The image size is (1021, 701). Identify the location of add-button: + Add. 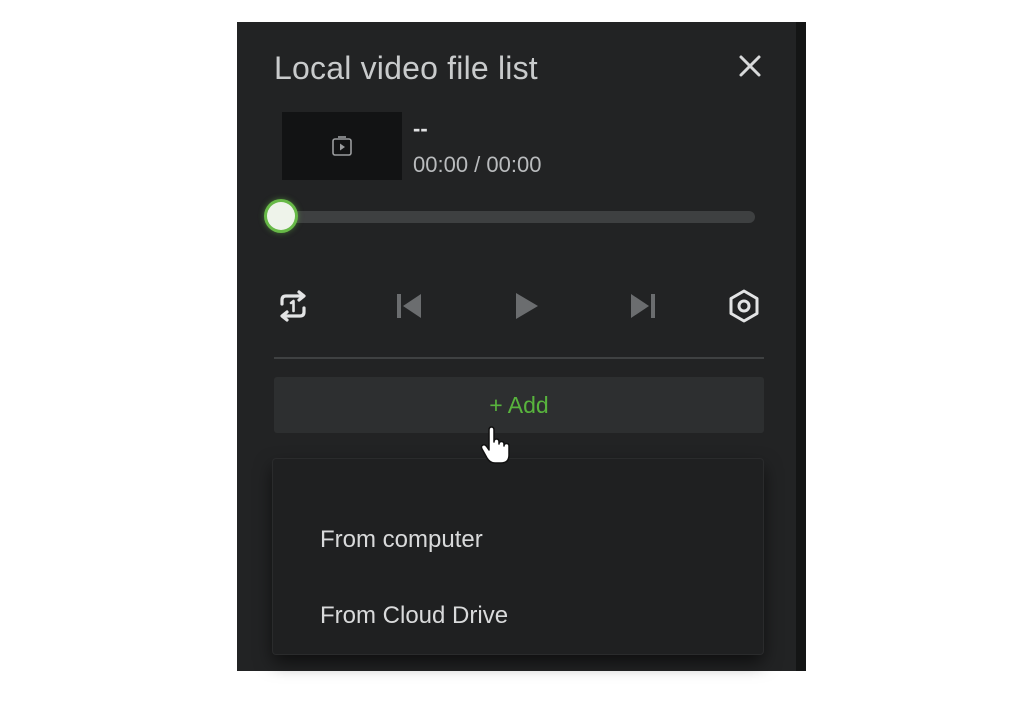
(519, 405).